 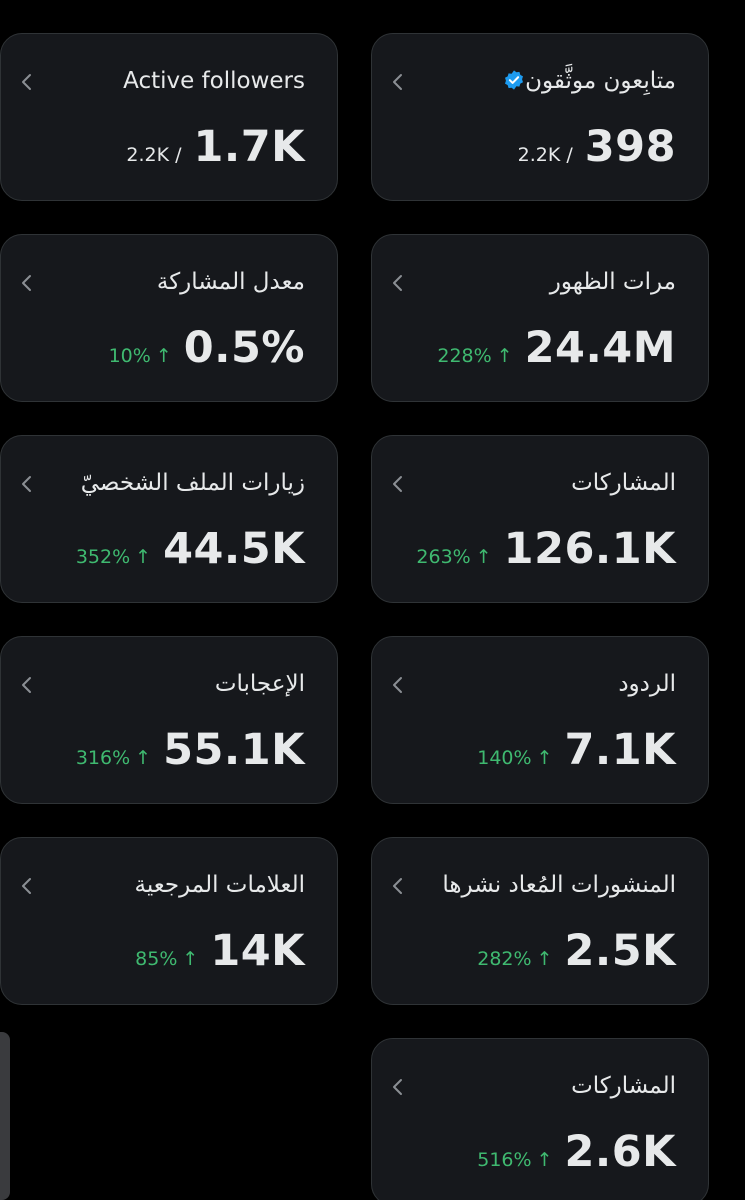 What do you see at coordinates (514, 80) in the screenshot?
I see `verified-badge-icon` at bounding box center [514, 80].